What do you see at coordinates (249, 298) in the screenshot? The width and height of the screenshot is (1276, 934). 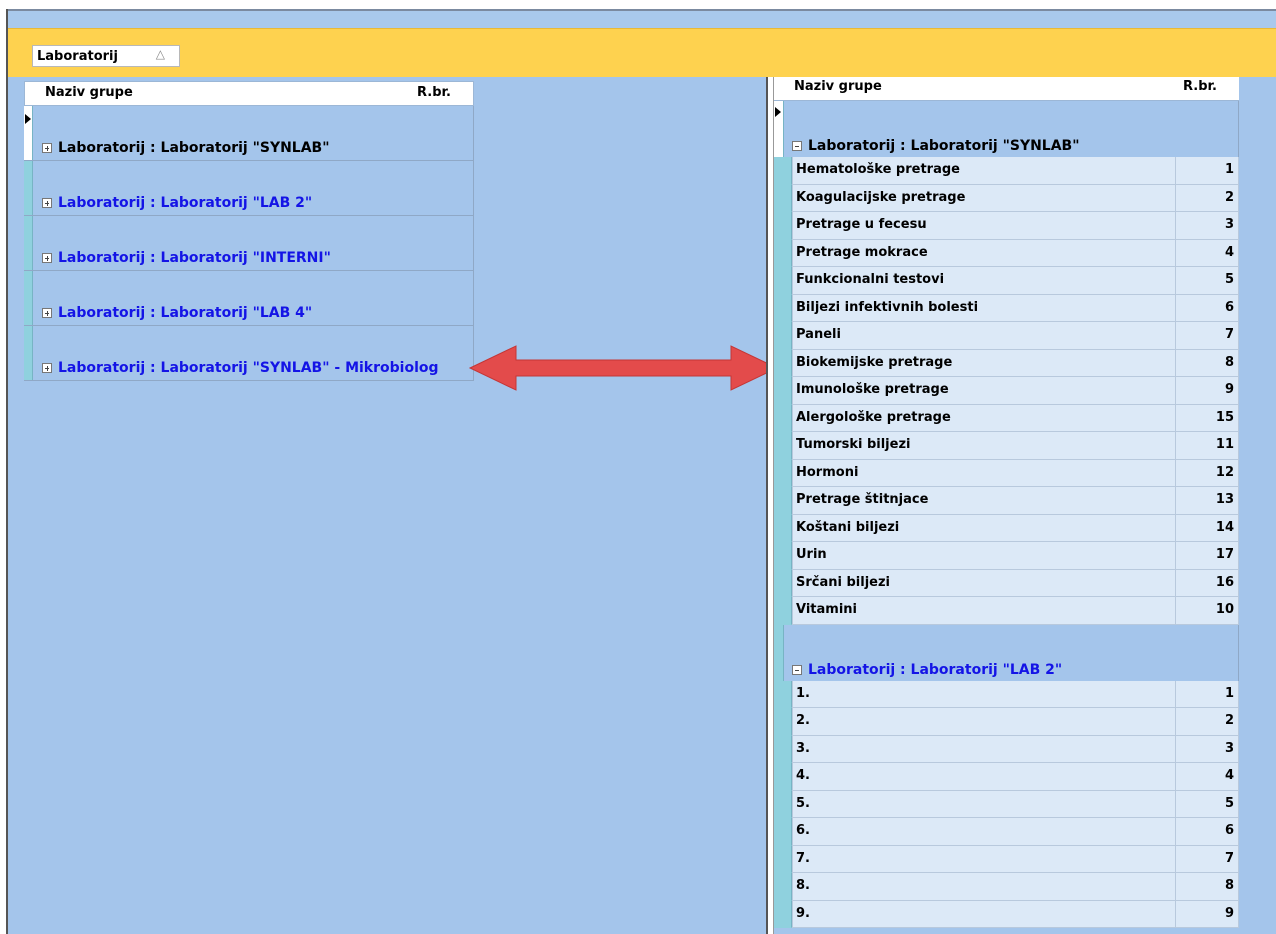 I see `group-row: Laboratorij : Laboratorij "LAB 4"` at bounding box center [249, 298].